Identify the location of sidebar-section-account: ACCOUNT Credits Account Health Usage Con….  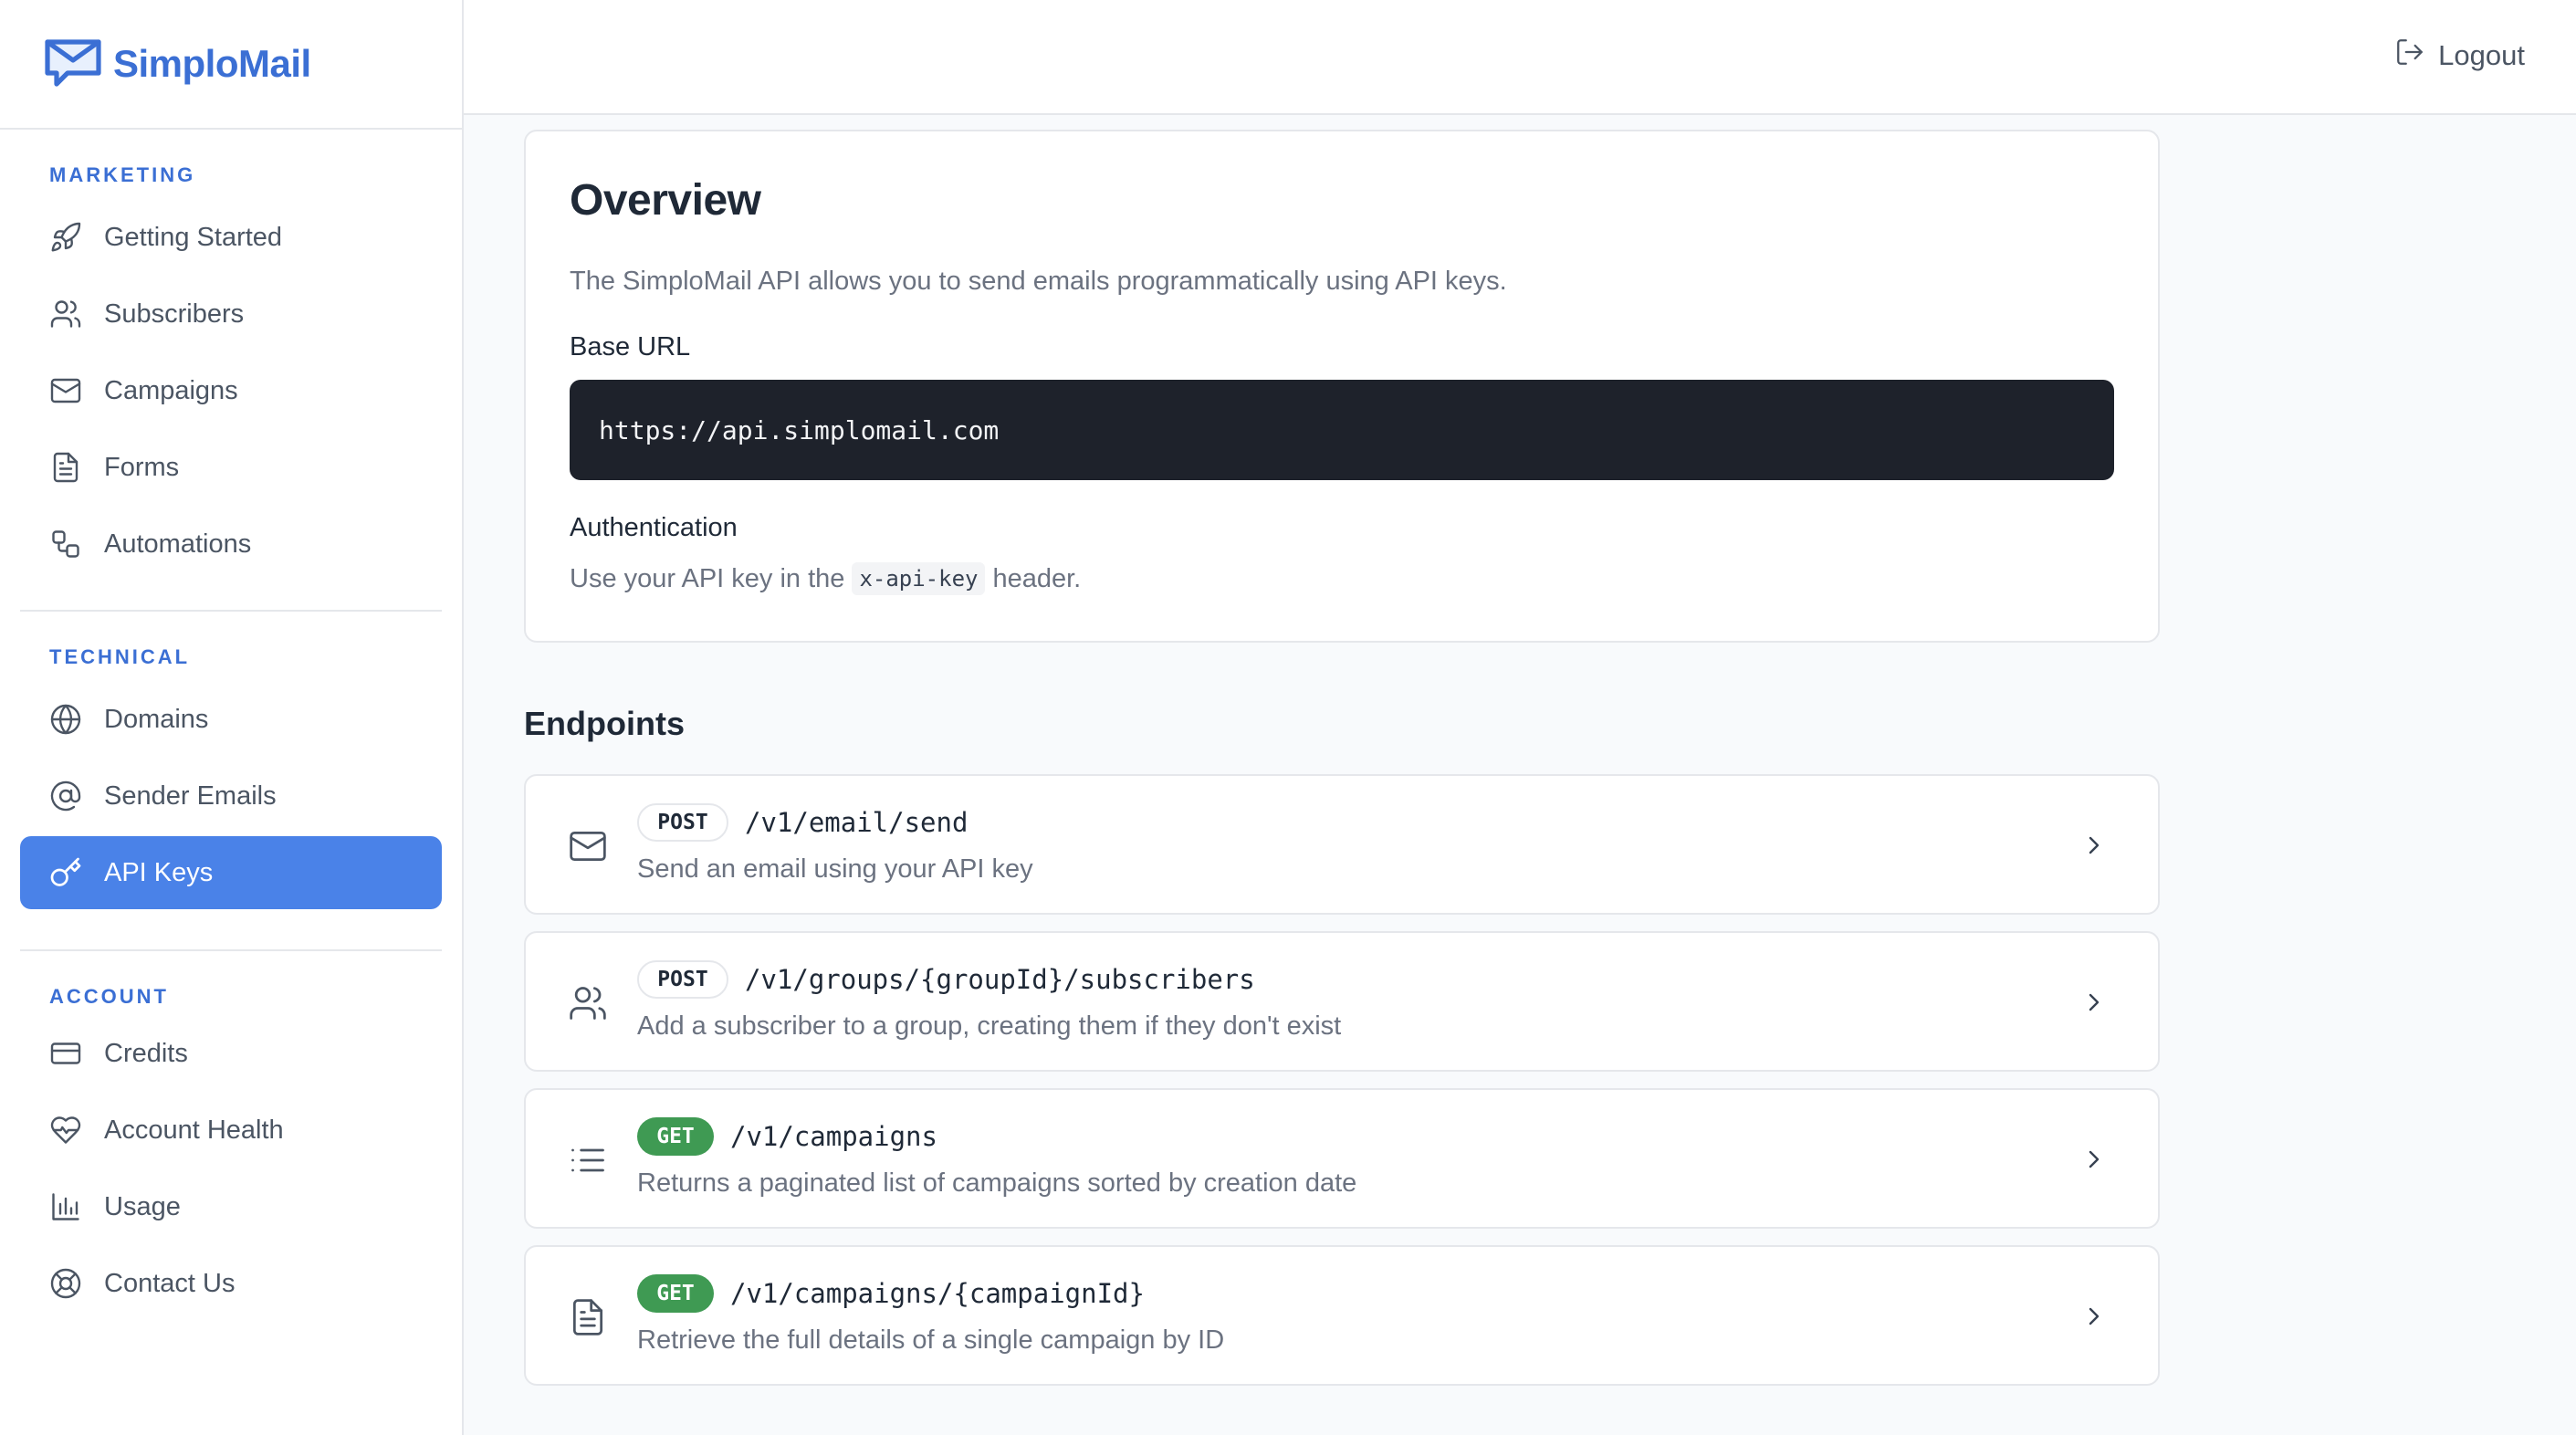
(231, 1150).